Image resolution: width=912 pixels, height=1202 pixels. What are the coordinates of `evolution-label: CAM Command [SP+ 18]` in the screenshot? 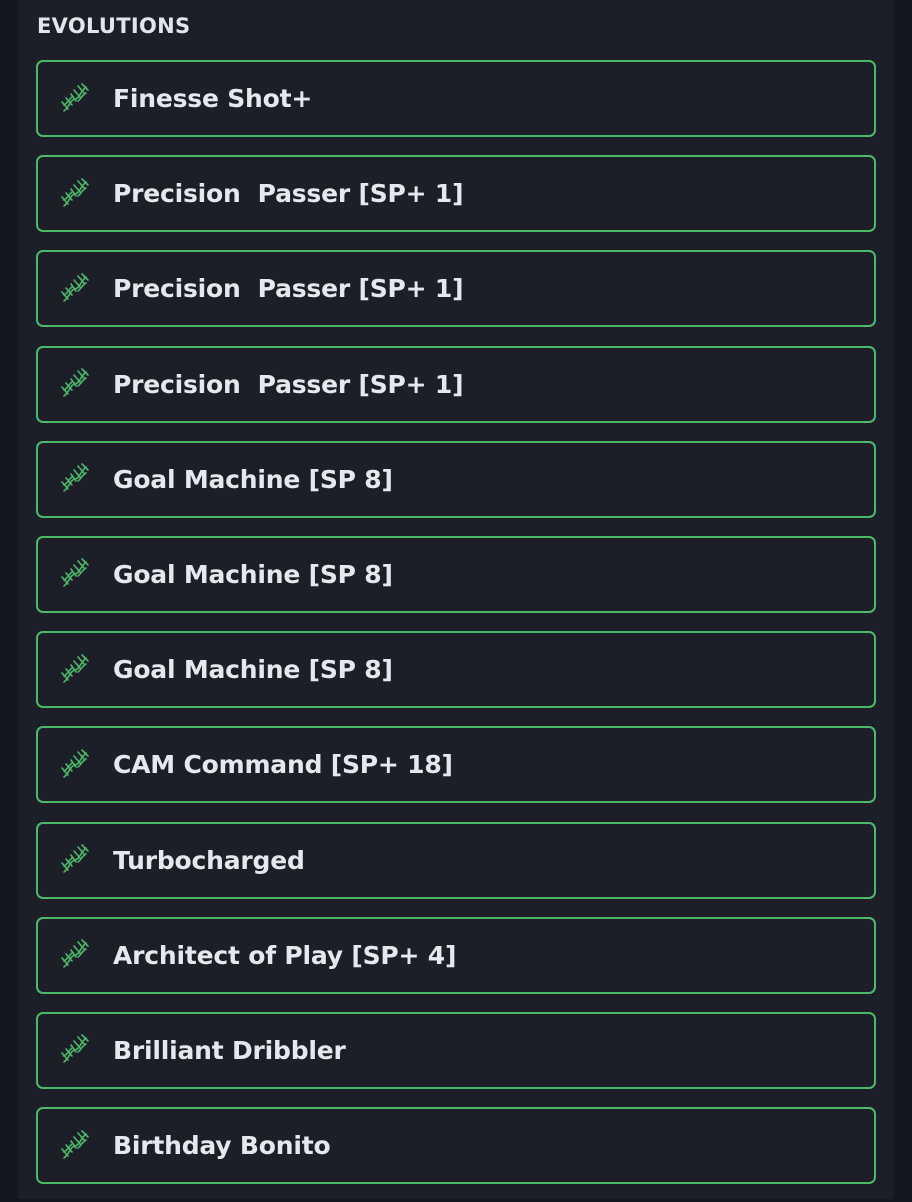 It's located at (283, 765).